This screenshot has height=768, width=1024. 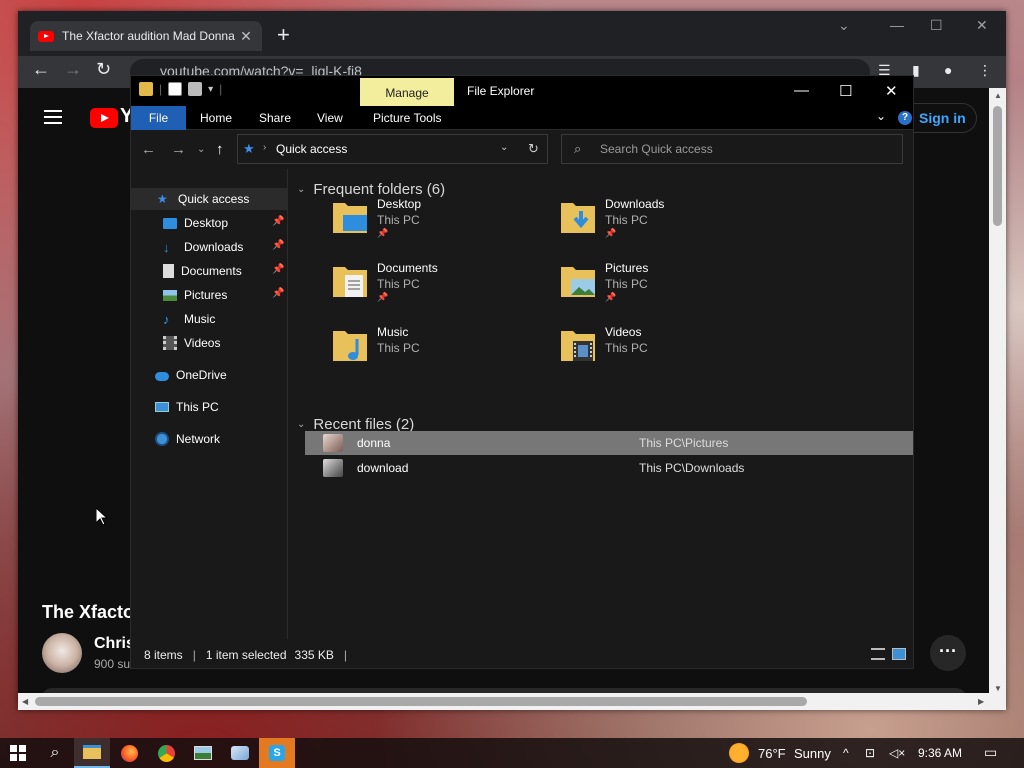 What do you see at coordinates (997, 166) in the screenshot?
I see `vertical-scroll-thumb` at bounding box center [997, 166].